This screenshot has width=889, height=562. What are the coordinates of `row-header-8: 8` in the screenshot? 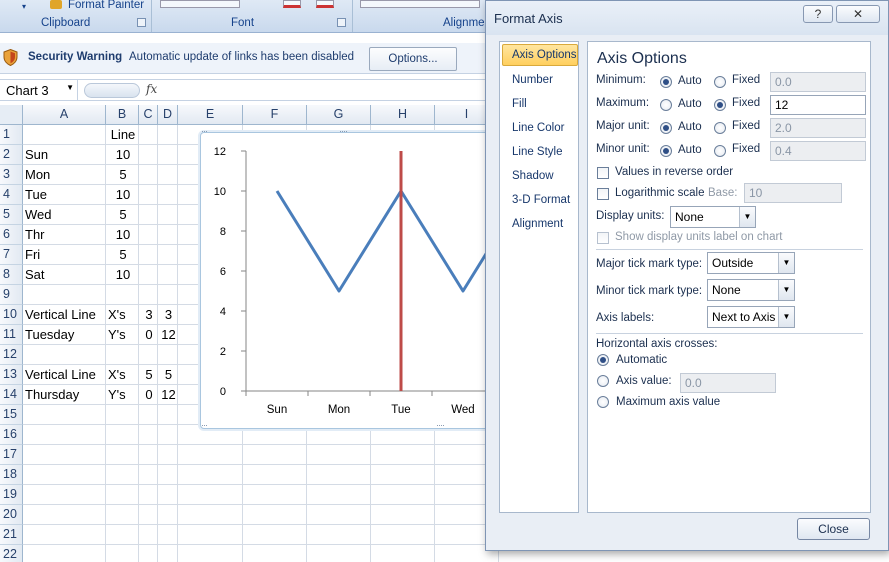 It's located at (11, 275).